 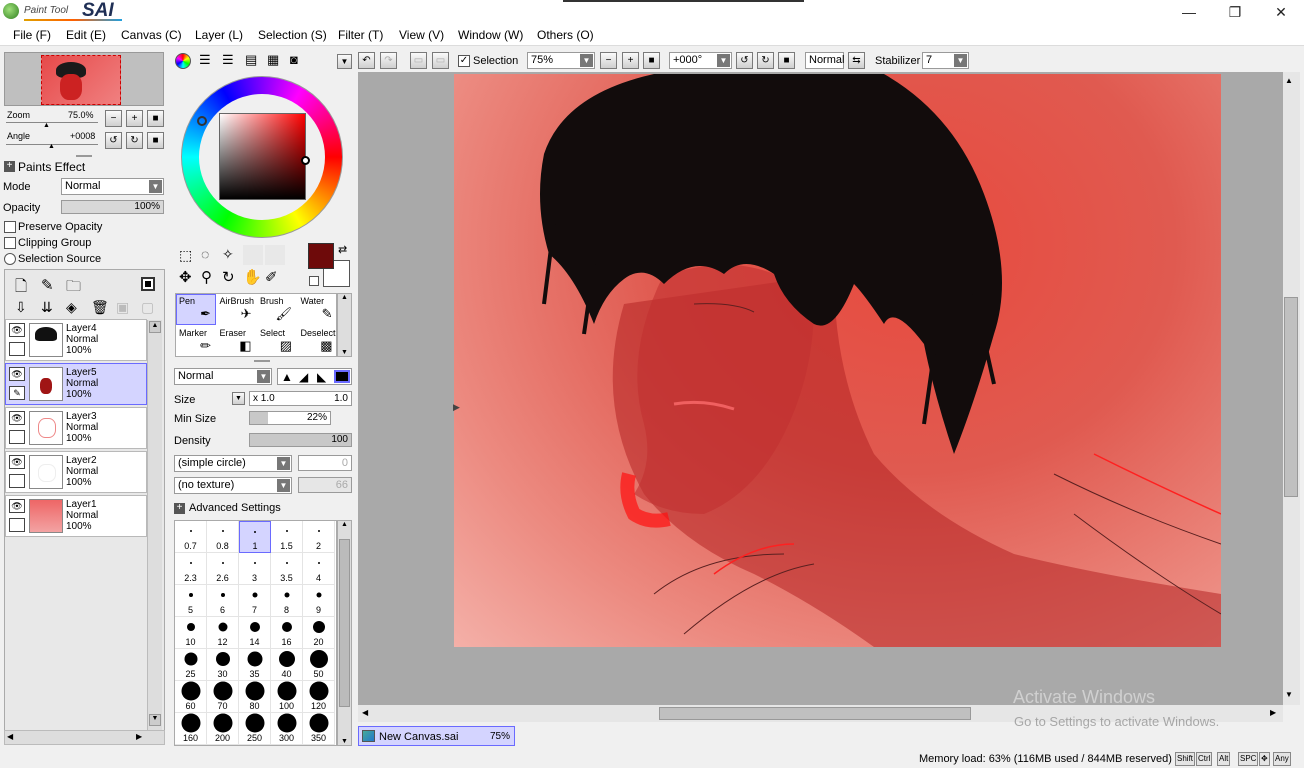 I want to click on brush-size-preset: 25, so click(x=191, y=665).